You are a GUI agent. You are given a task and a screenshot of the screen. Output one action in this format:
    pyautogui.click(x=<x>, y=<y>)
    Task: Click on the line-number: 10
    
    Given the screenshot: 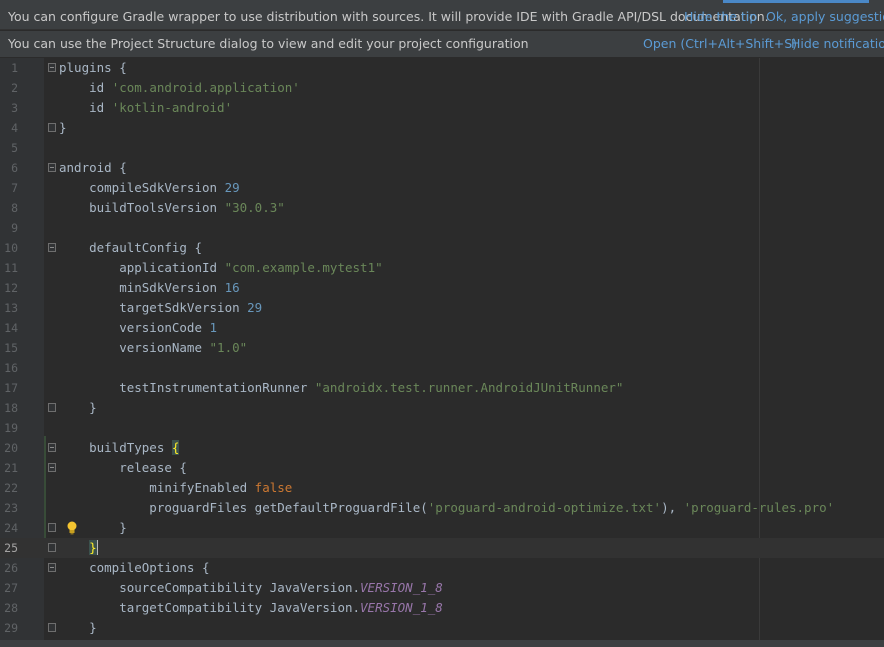 What is the action you would take?
    pyautogui.click(x=11, y=248)
    